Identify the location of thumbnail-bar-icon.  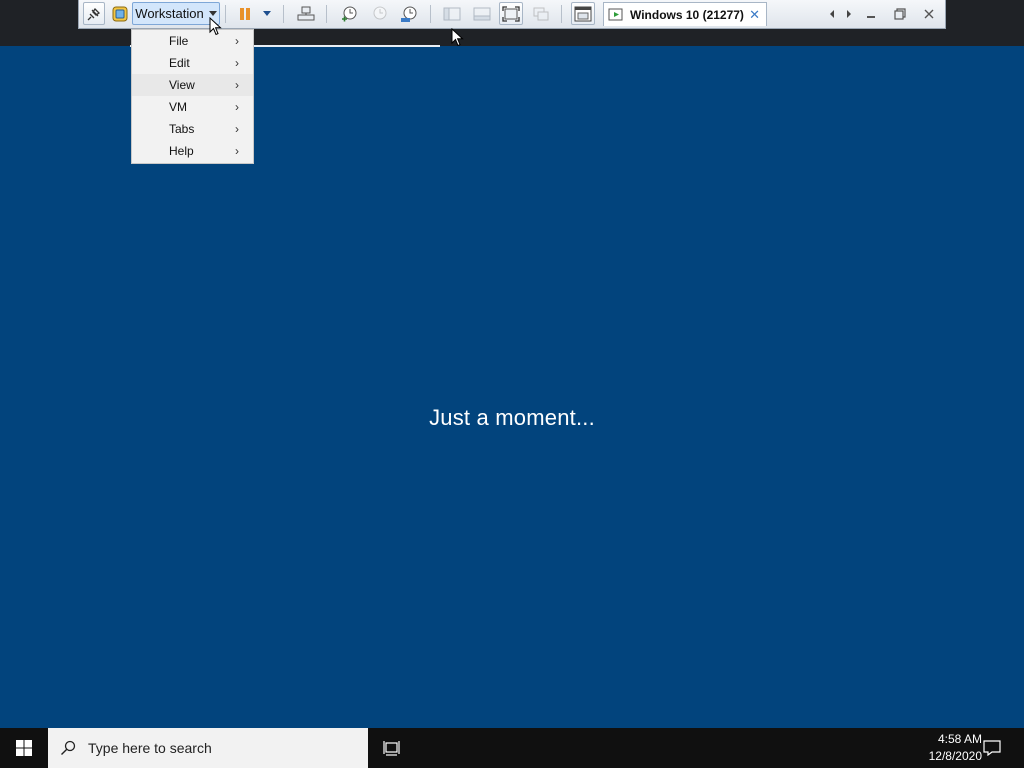
(482, 13).